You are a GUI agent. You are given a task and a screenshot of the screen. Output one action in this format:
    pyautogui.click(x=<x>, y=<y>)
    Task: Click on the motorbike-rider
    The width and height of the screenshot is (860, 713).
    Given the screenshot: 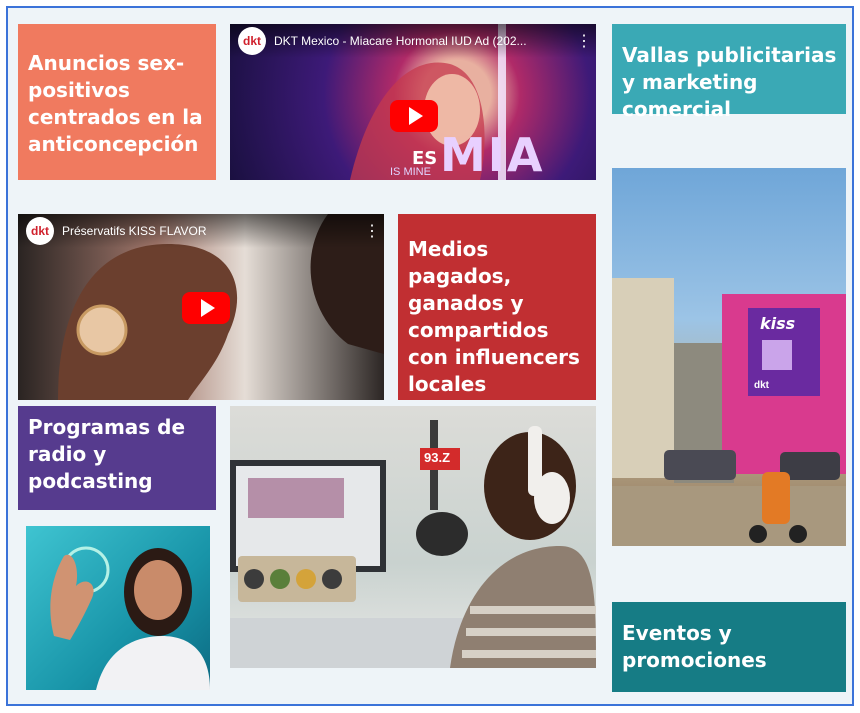 What is the action you would take?
    pyautogui.click(x=776, y=498)
    